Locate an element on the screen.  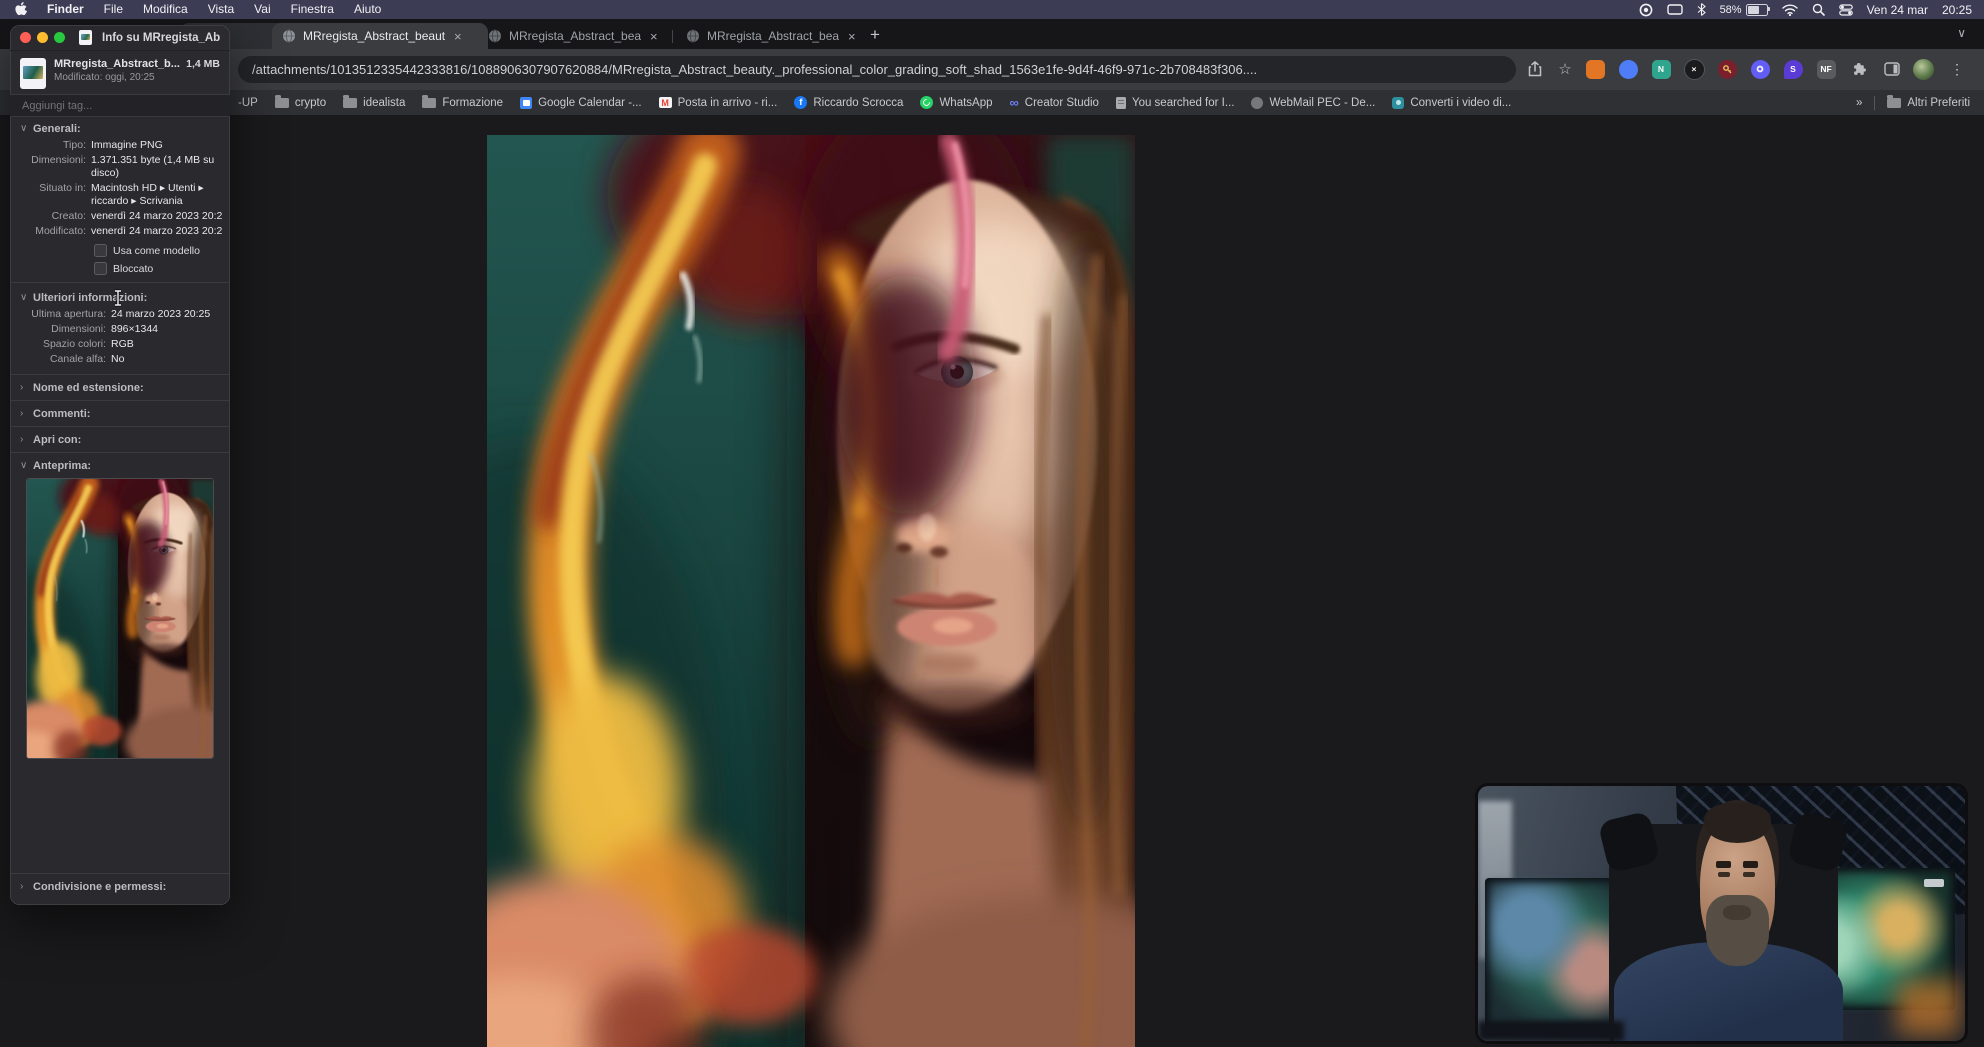
profile-avatar is located at coordinates (1923, 69).